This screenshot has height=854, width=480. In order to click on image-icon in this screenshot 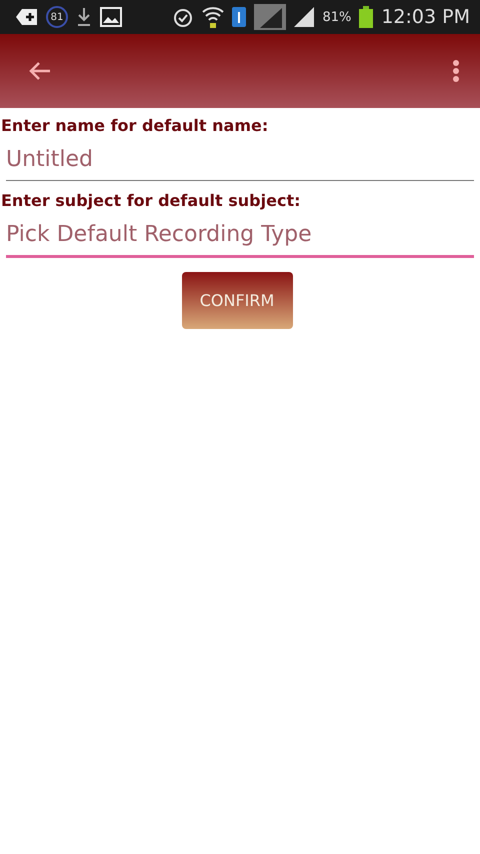, I will do `click(111, 17)`.